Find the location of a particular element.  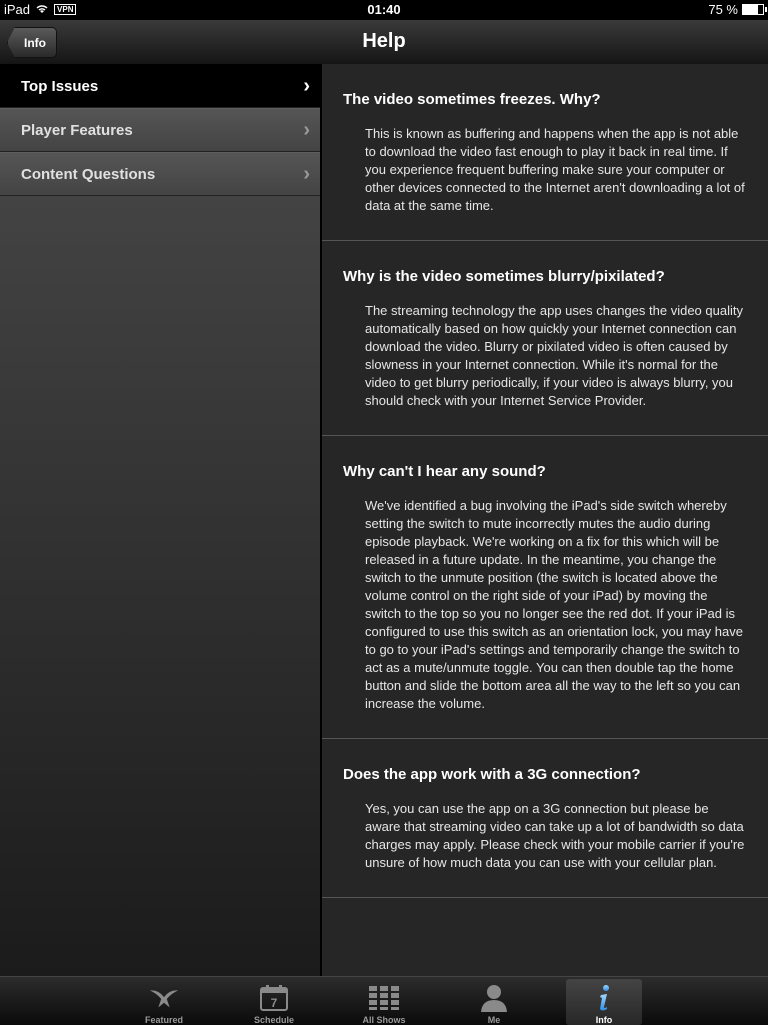

faq-question: The video sometimes freezes. Why? is located at coordinates (472, 99).